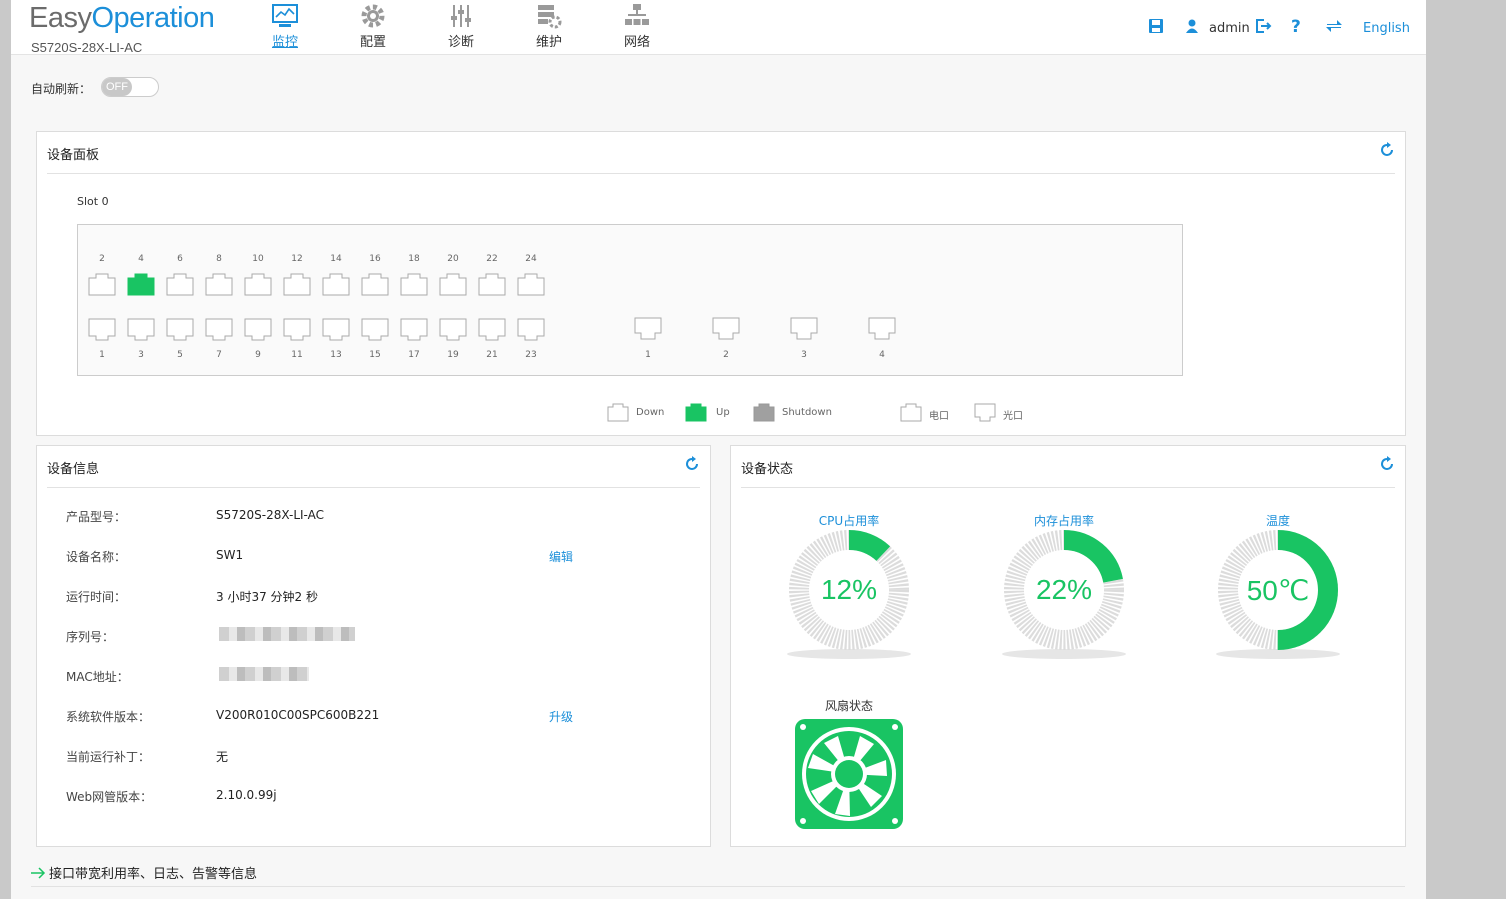 Image resolution: width=1506 pixels, height=899 pixels. What do you see at coordinates (804, 355) in the screenshot?
I see `port-number: 3` at bounding box center [804, 355].